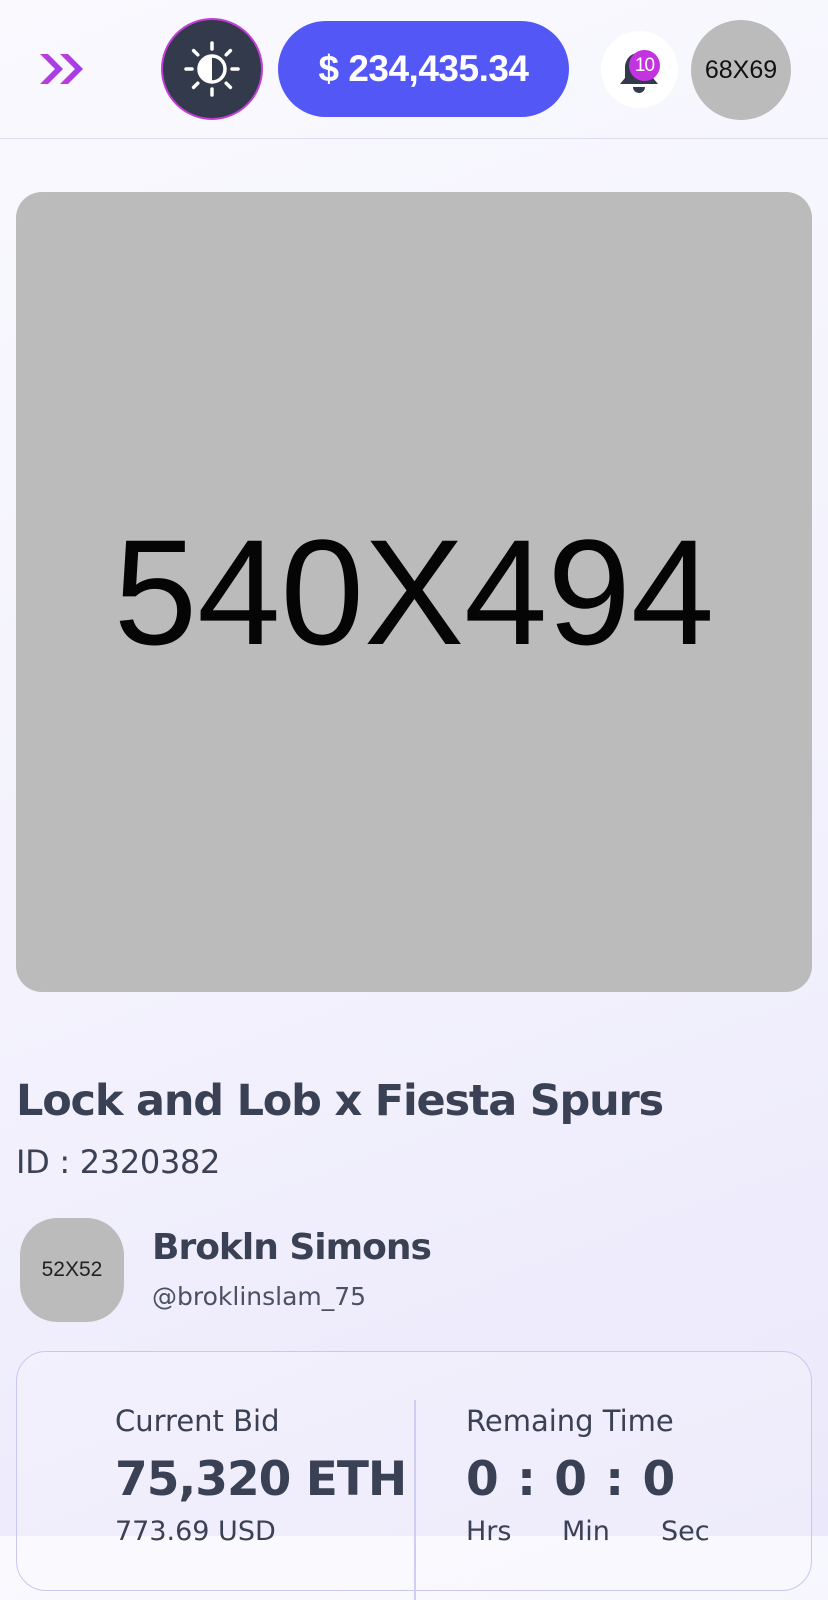 The image size is (828, 1600). I want to click on creator-name: Brokln Simons, so click(292, 1247).